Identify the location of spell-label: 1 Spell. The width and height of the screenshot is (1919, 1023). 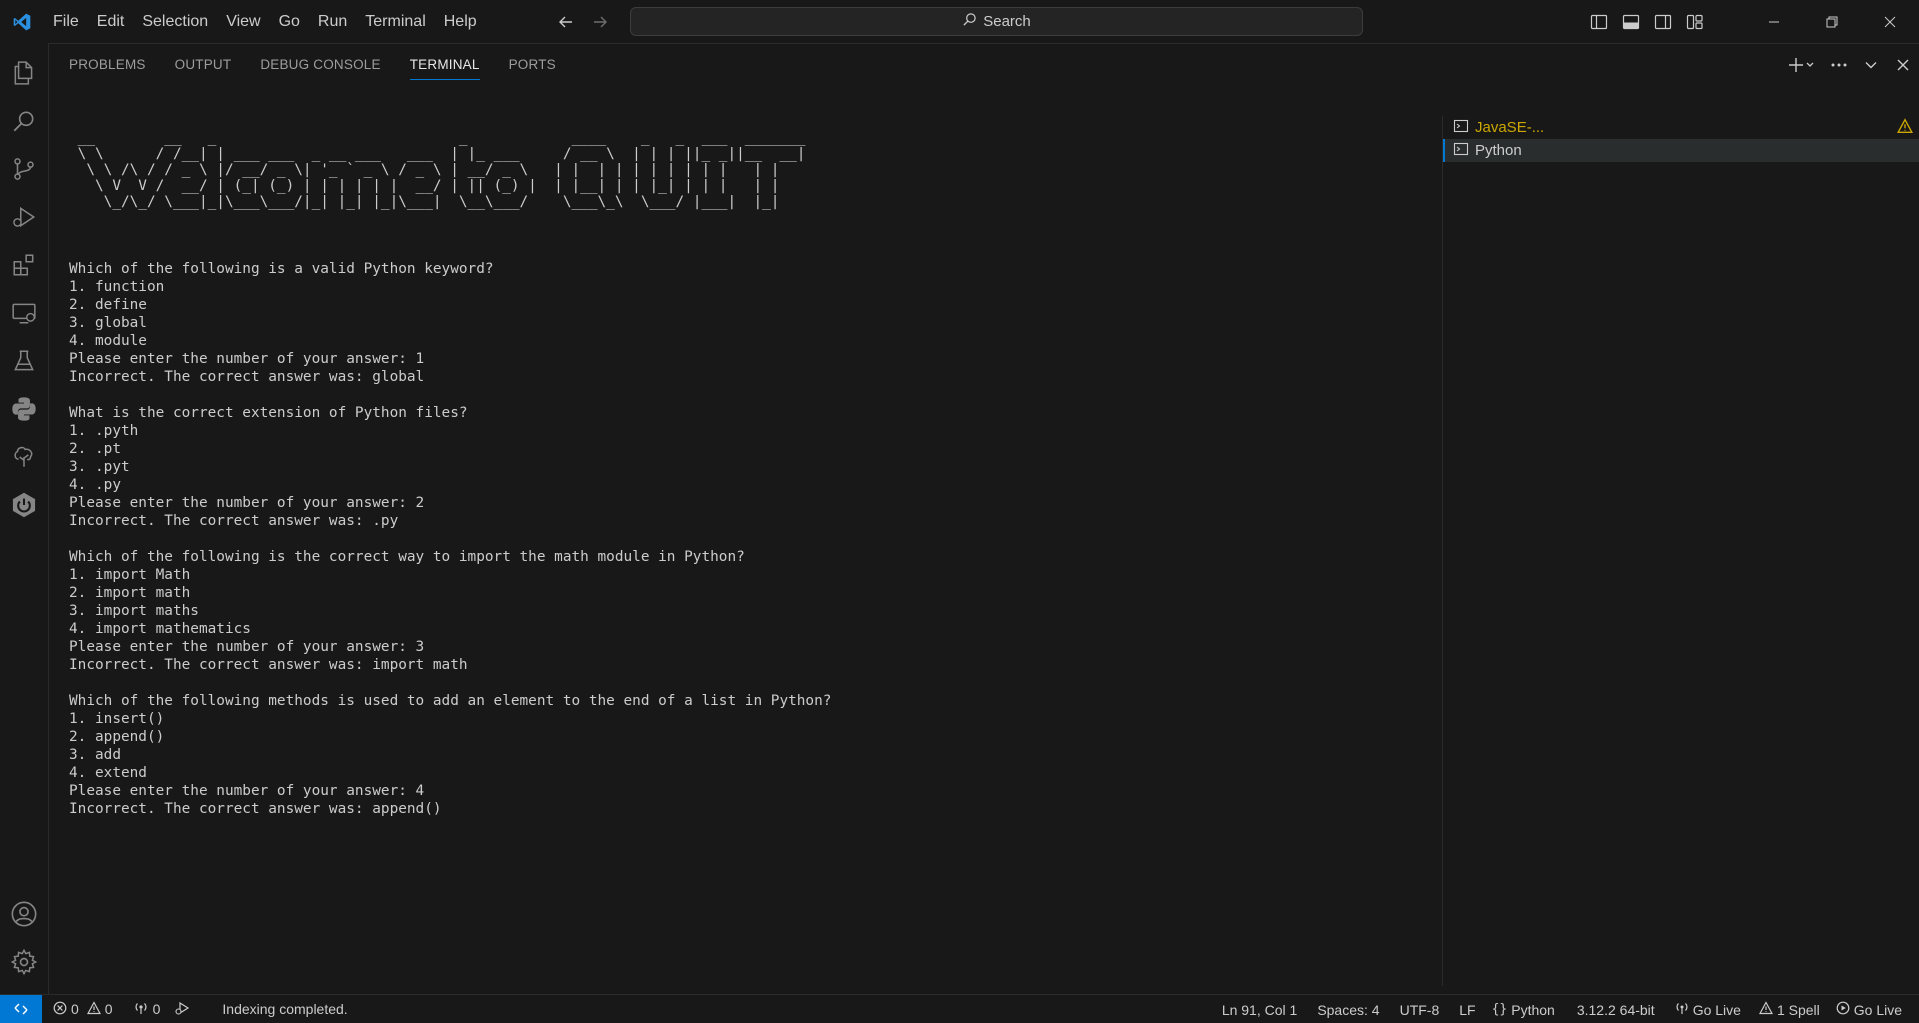
(1798, 1009).